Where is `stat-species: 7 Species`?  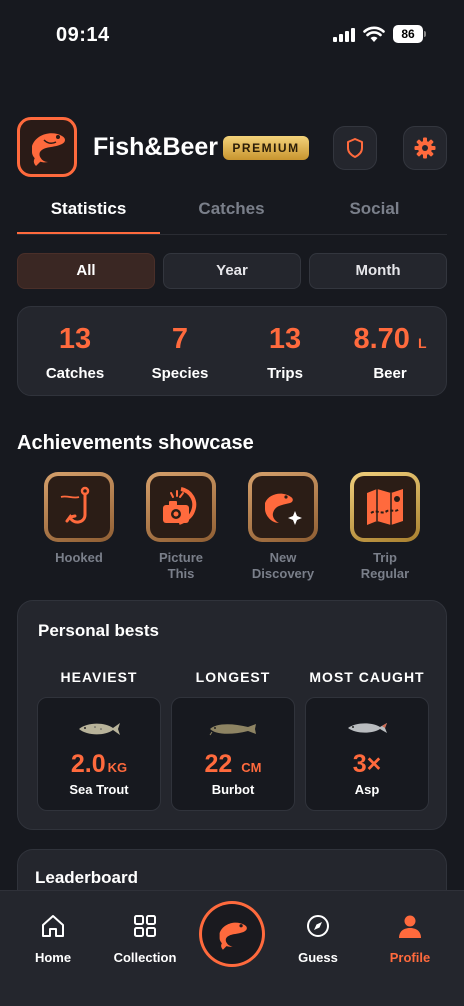
stat-species: 7 Species is located at coordinates (180, 352).